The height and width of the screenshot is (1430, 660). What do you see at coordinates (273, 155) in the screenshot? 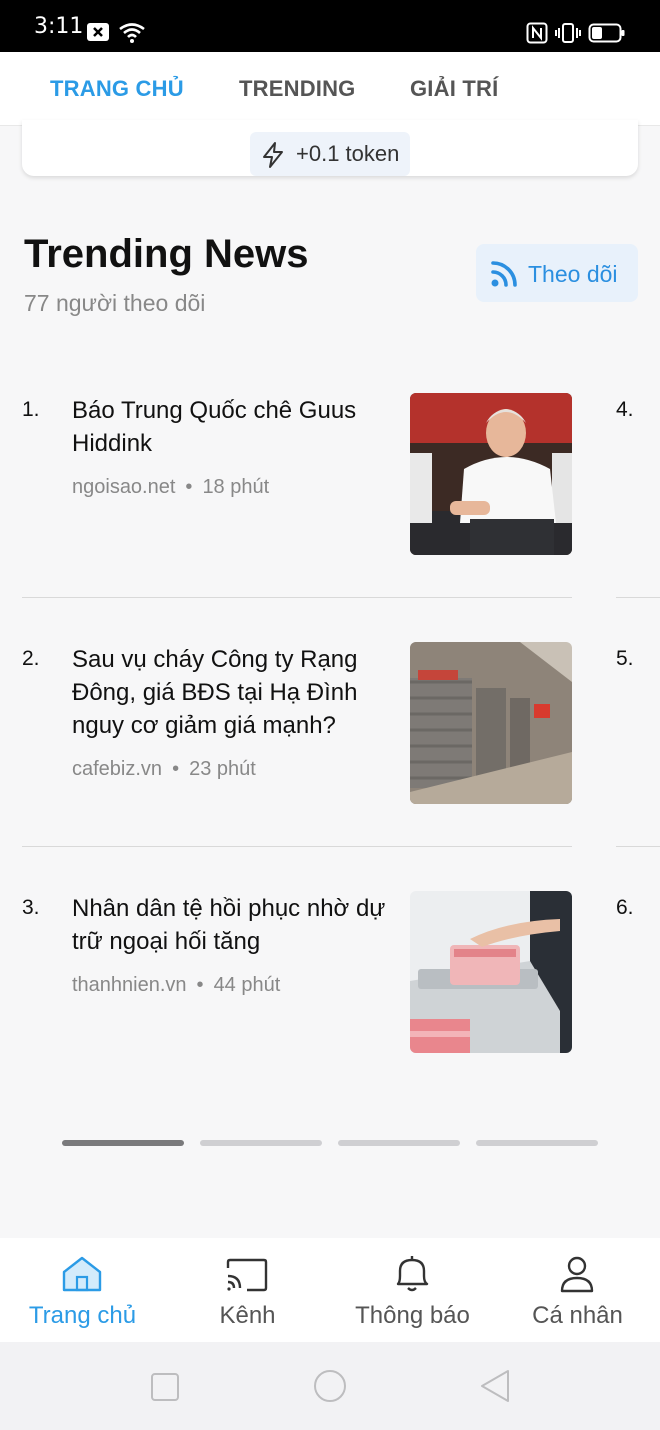
I see `lightning-icon` at bounding box center [273, 155].